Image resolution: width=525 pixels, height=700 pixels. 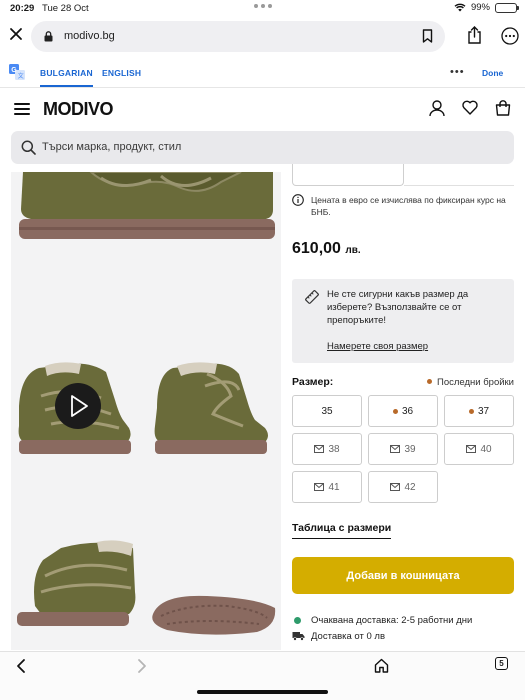 What do you see at coordinates (263, 6) in the screenshot?
I see `multitask-dots` at bounding box center [263, 6].